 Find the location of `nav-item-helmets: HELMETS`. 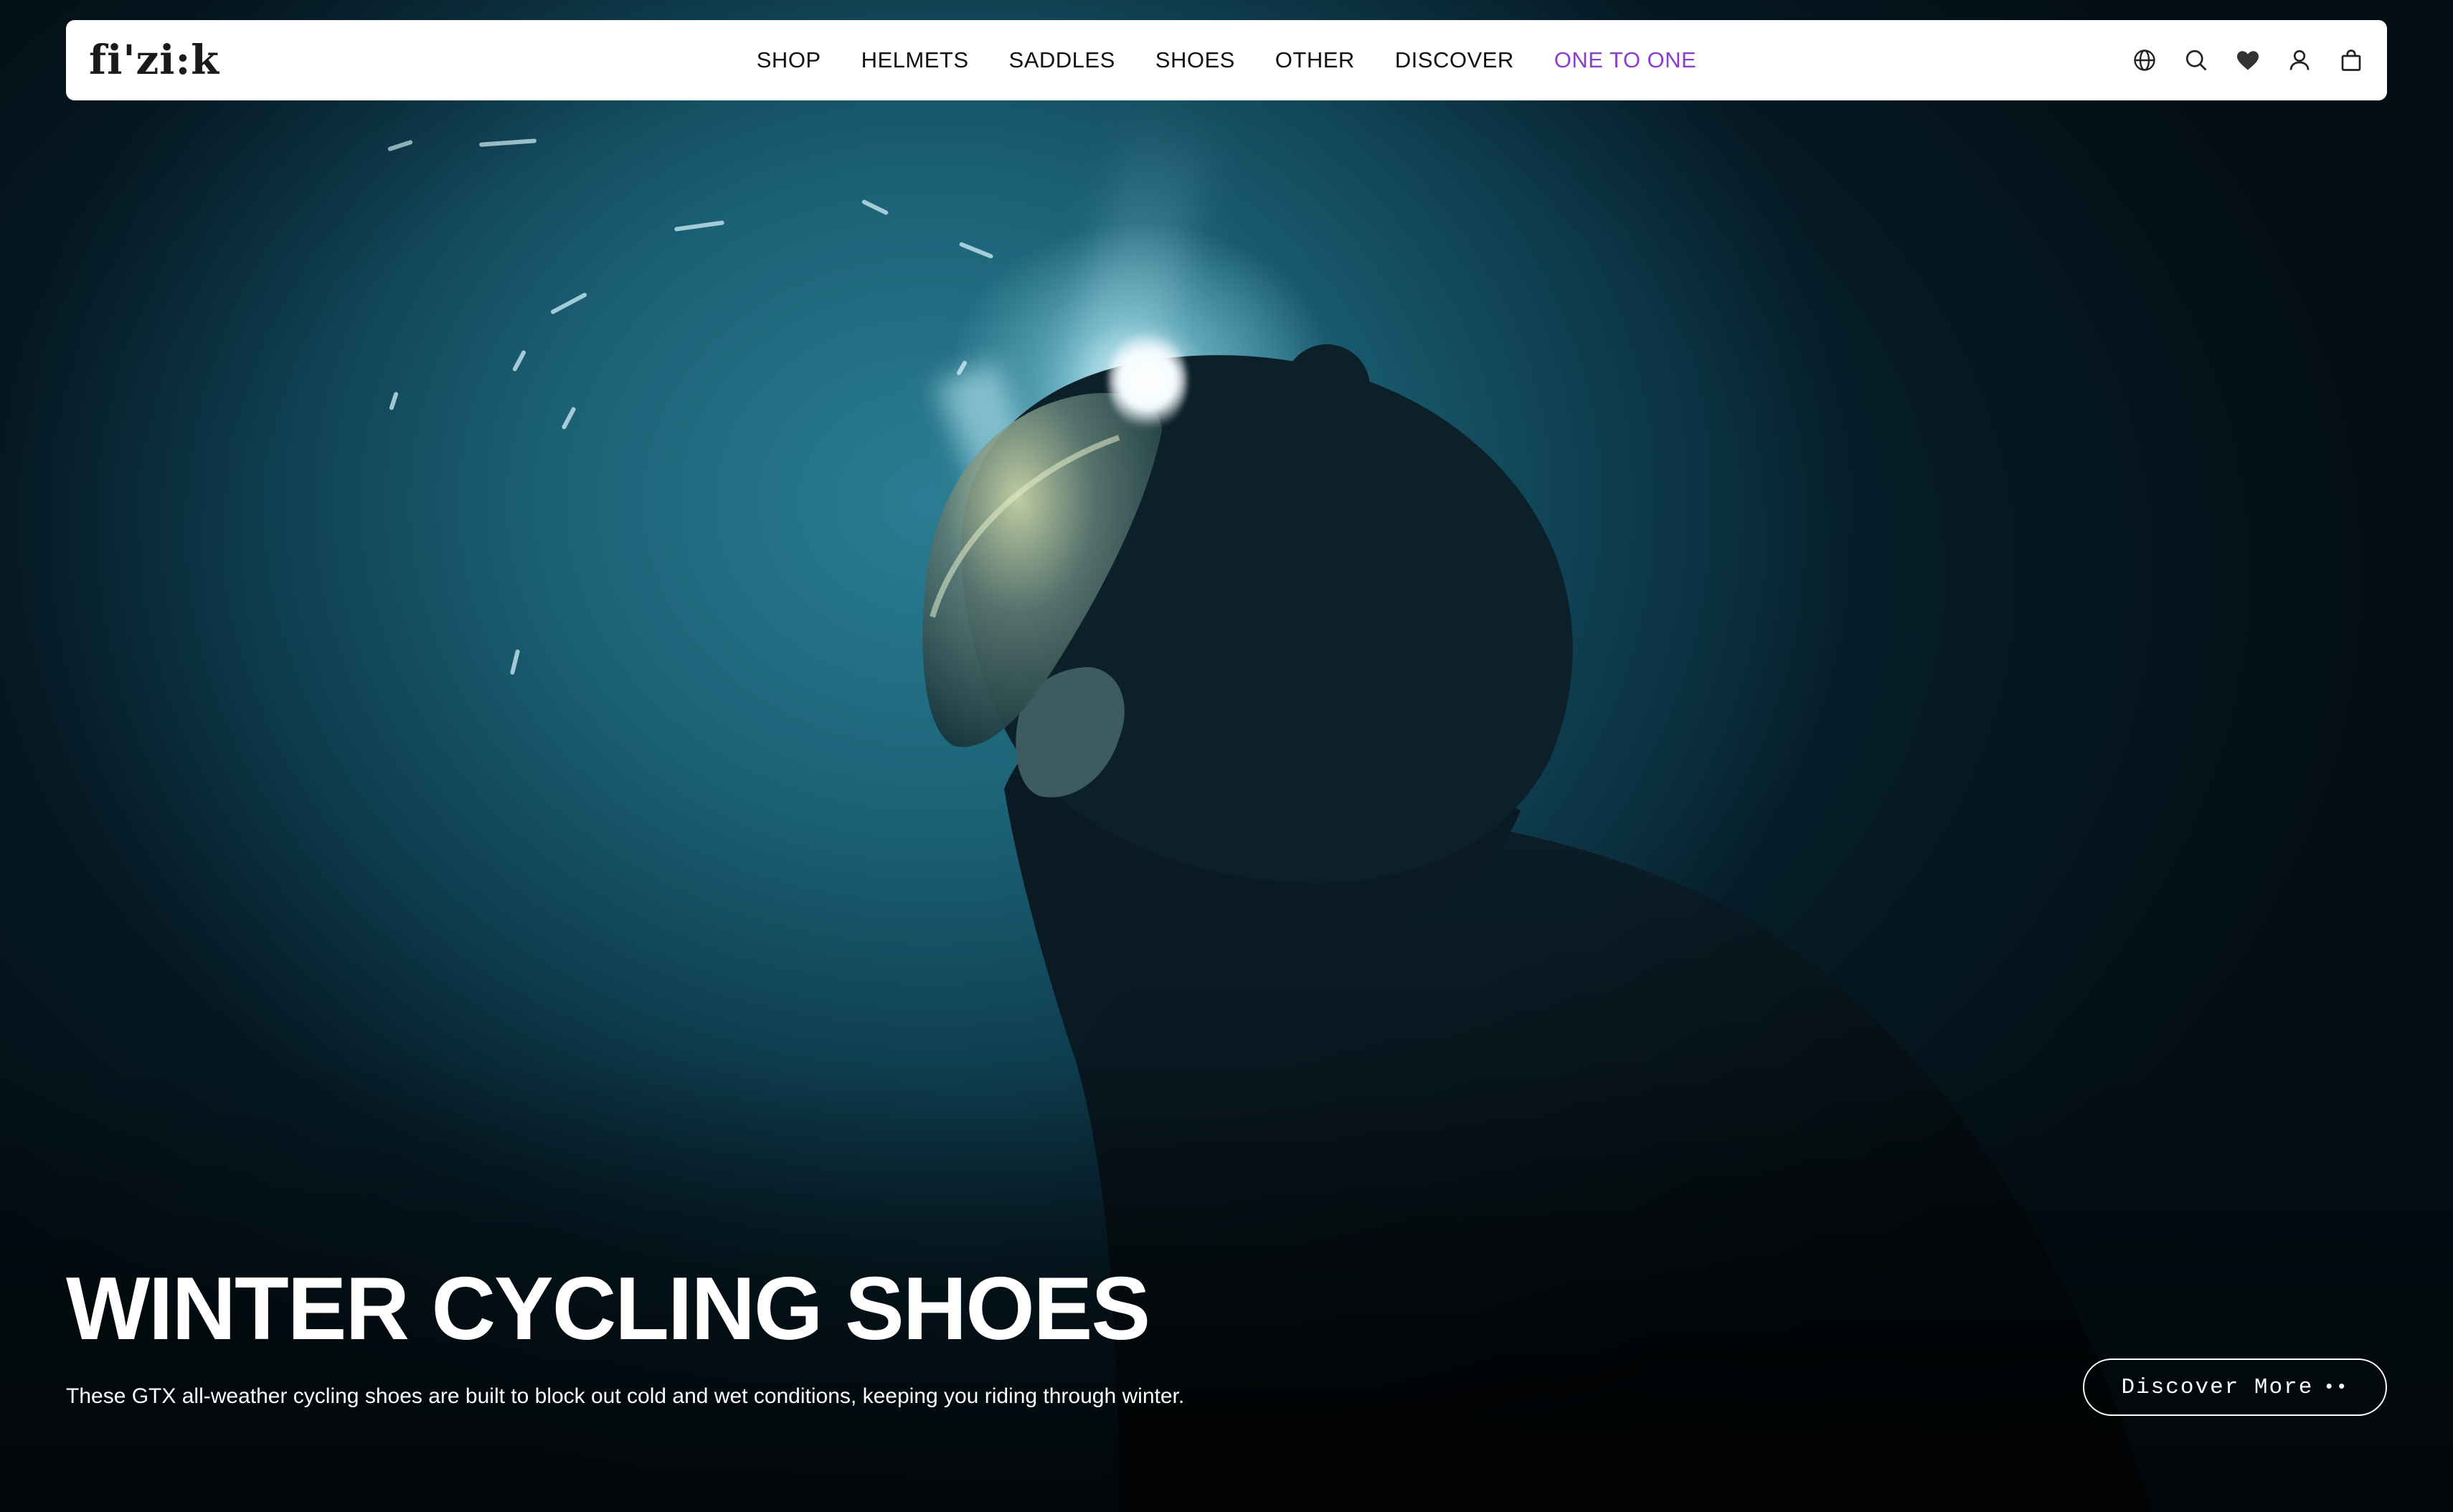

nav-item-helmets: HELMETS is located at coordinates (915, 60).